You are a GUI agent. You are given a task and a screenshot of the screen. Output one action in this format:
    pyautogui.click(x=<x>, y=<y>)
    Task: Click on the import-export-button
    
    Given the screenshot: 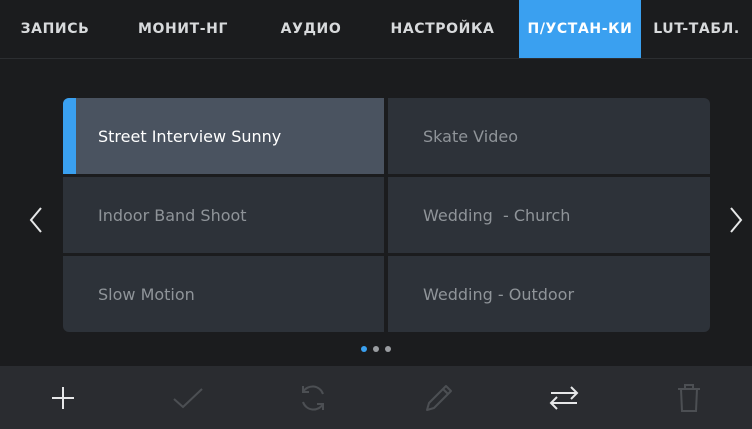 What is the action you would take?
    pyautogui.click(x=563, y=397)
    